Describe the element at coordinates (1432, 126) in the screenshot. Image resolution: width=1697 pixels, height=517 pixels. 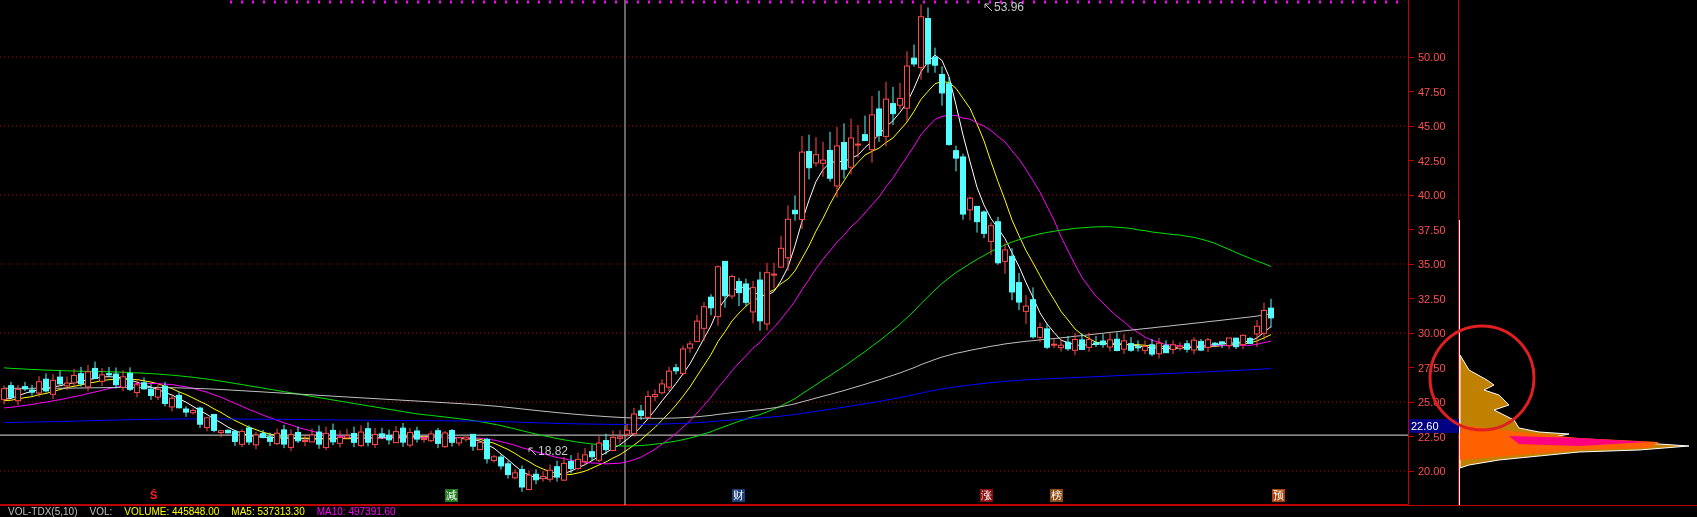
I see `price-axis-label: 45.00` at that location.